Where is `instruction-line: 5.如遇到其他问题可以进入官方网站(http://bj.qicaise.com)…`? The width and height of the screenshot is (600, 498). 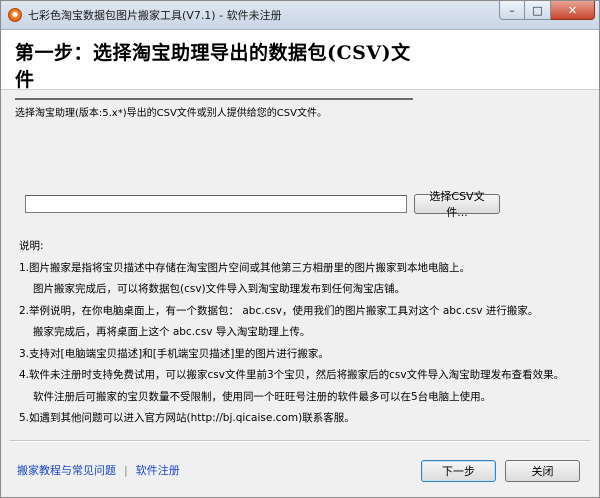
instruction-line: 5.如遇到其他问题可以进入官方网站(http://bj.qicaise.com)… is located at coordinates (187, 418).